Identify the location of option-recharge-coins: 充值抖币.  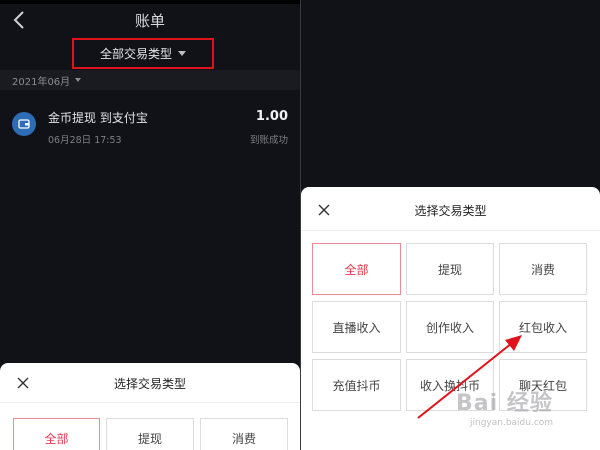
(356, 385).